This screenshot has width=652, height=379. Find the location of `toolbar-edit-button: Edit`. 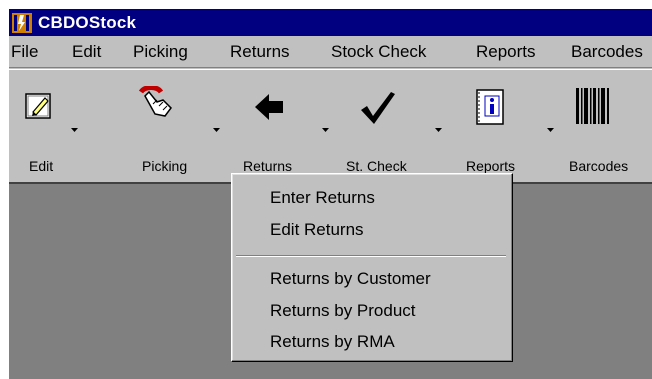

toolbar-edit-button: Edit is located at coordinates (65, 126).